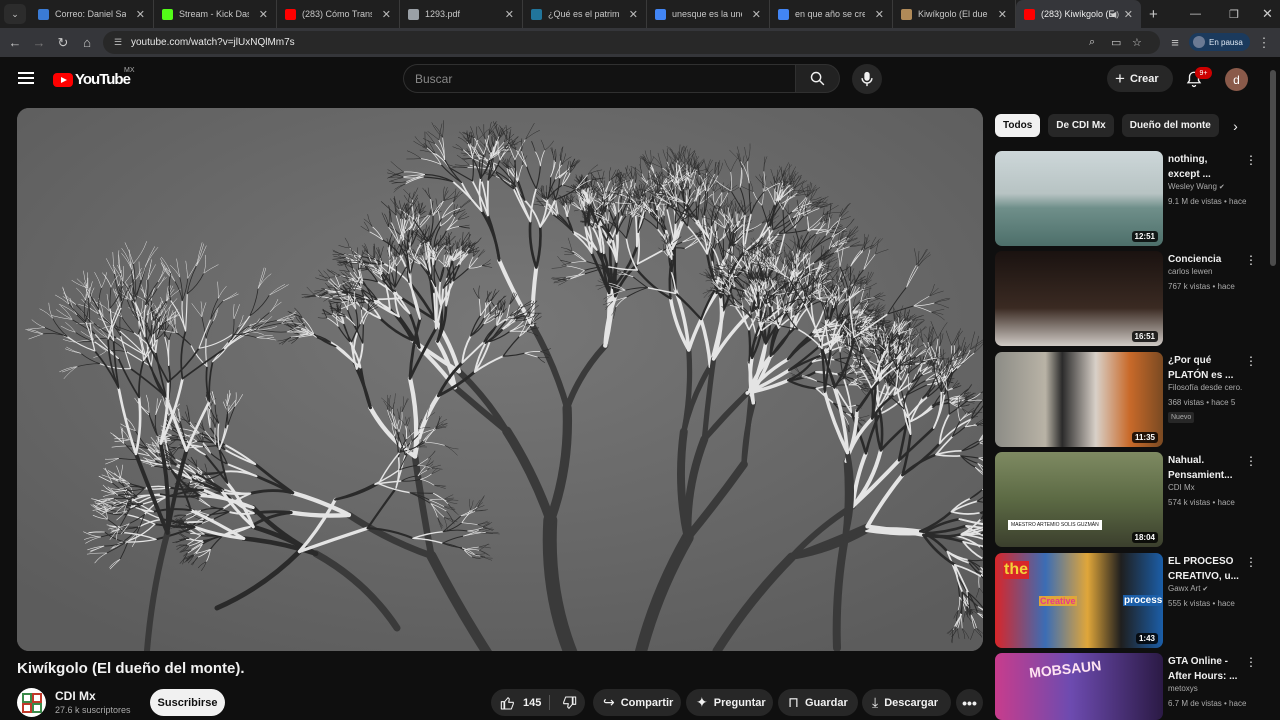  I want to click on tab-title: Stream - Kick Dashboard, so click(214, 14).